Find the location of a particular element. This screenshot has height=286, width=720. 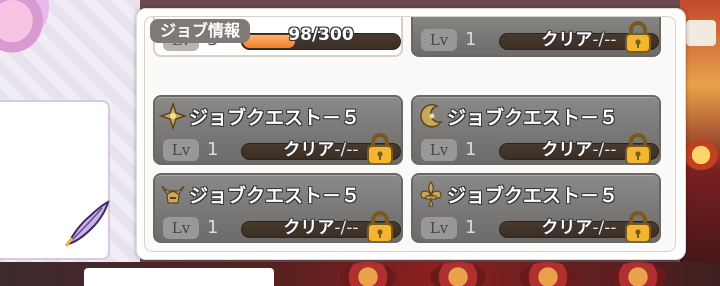

horned-helmet-emblem-icon is located at coordinates (173, 194).